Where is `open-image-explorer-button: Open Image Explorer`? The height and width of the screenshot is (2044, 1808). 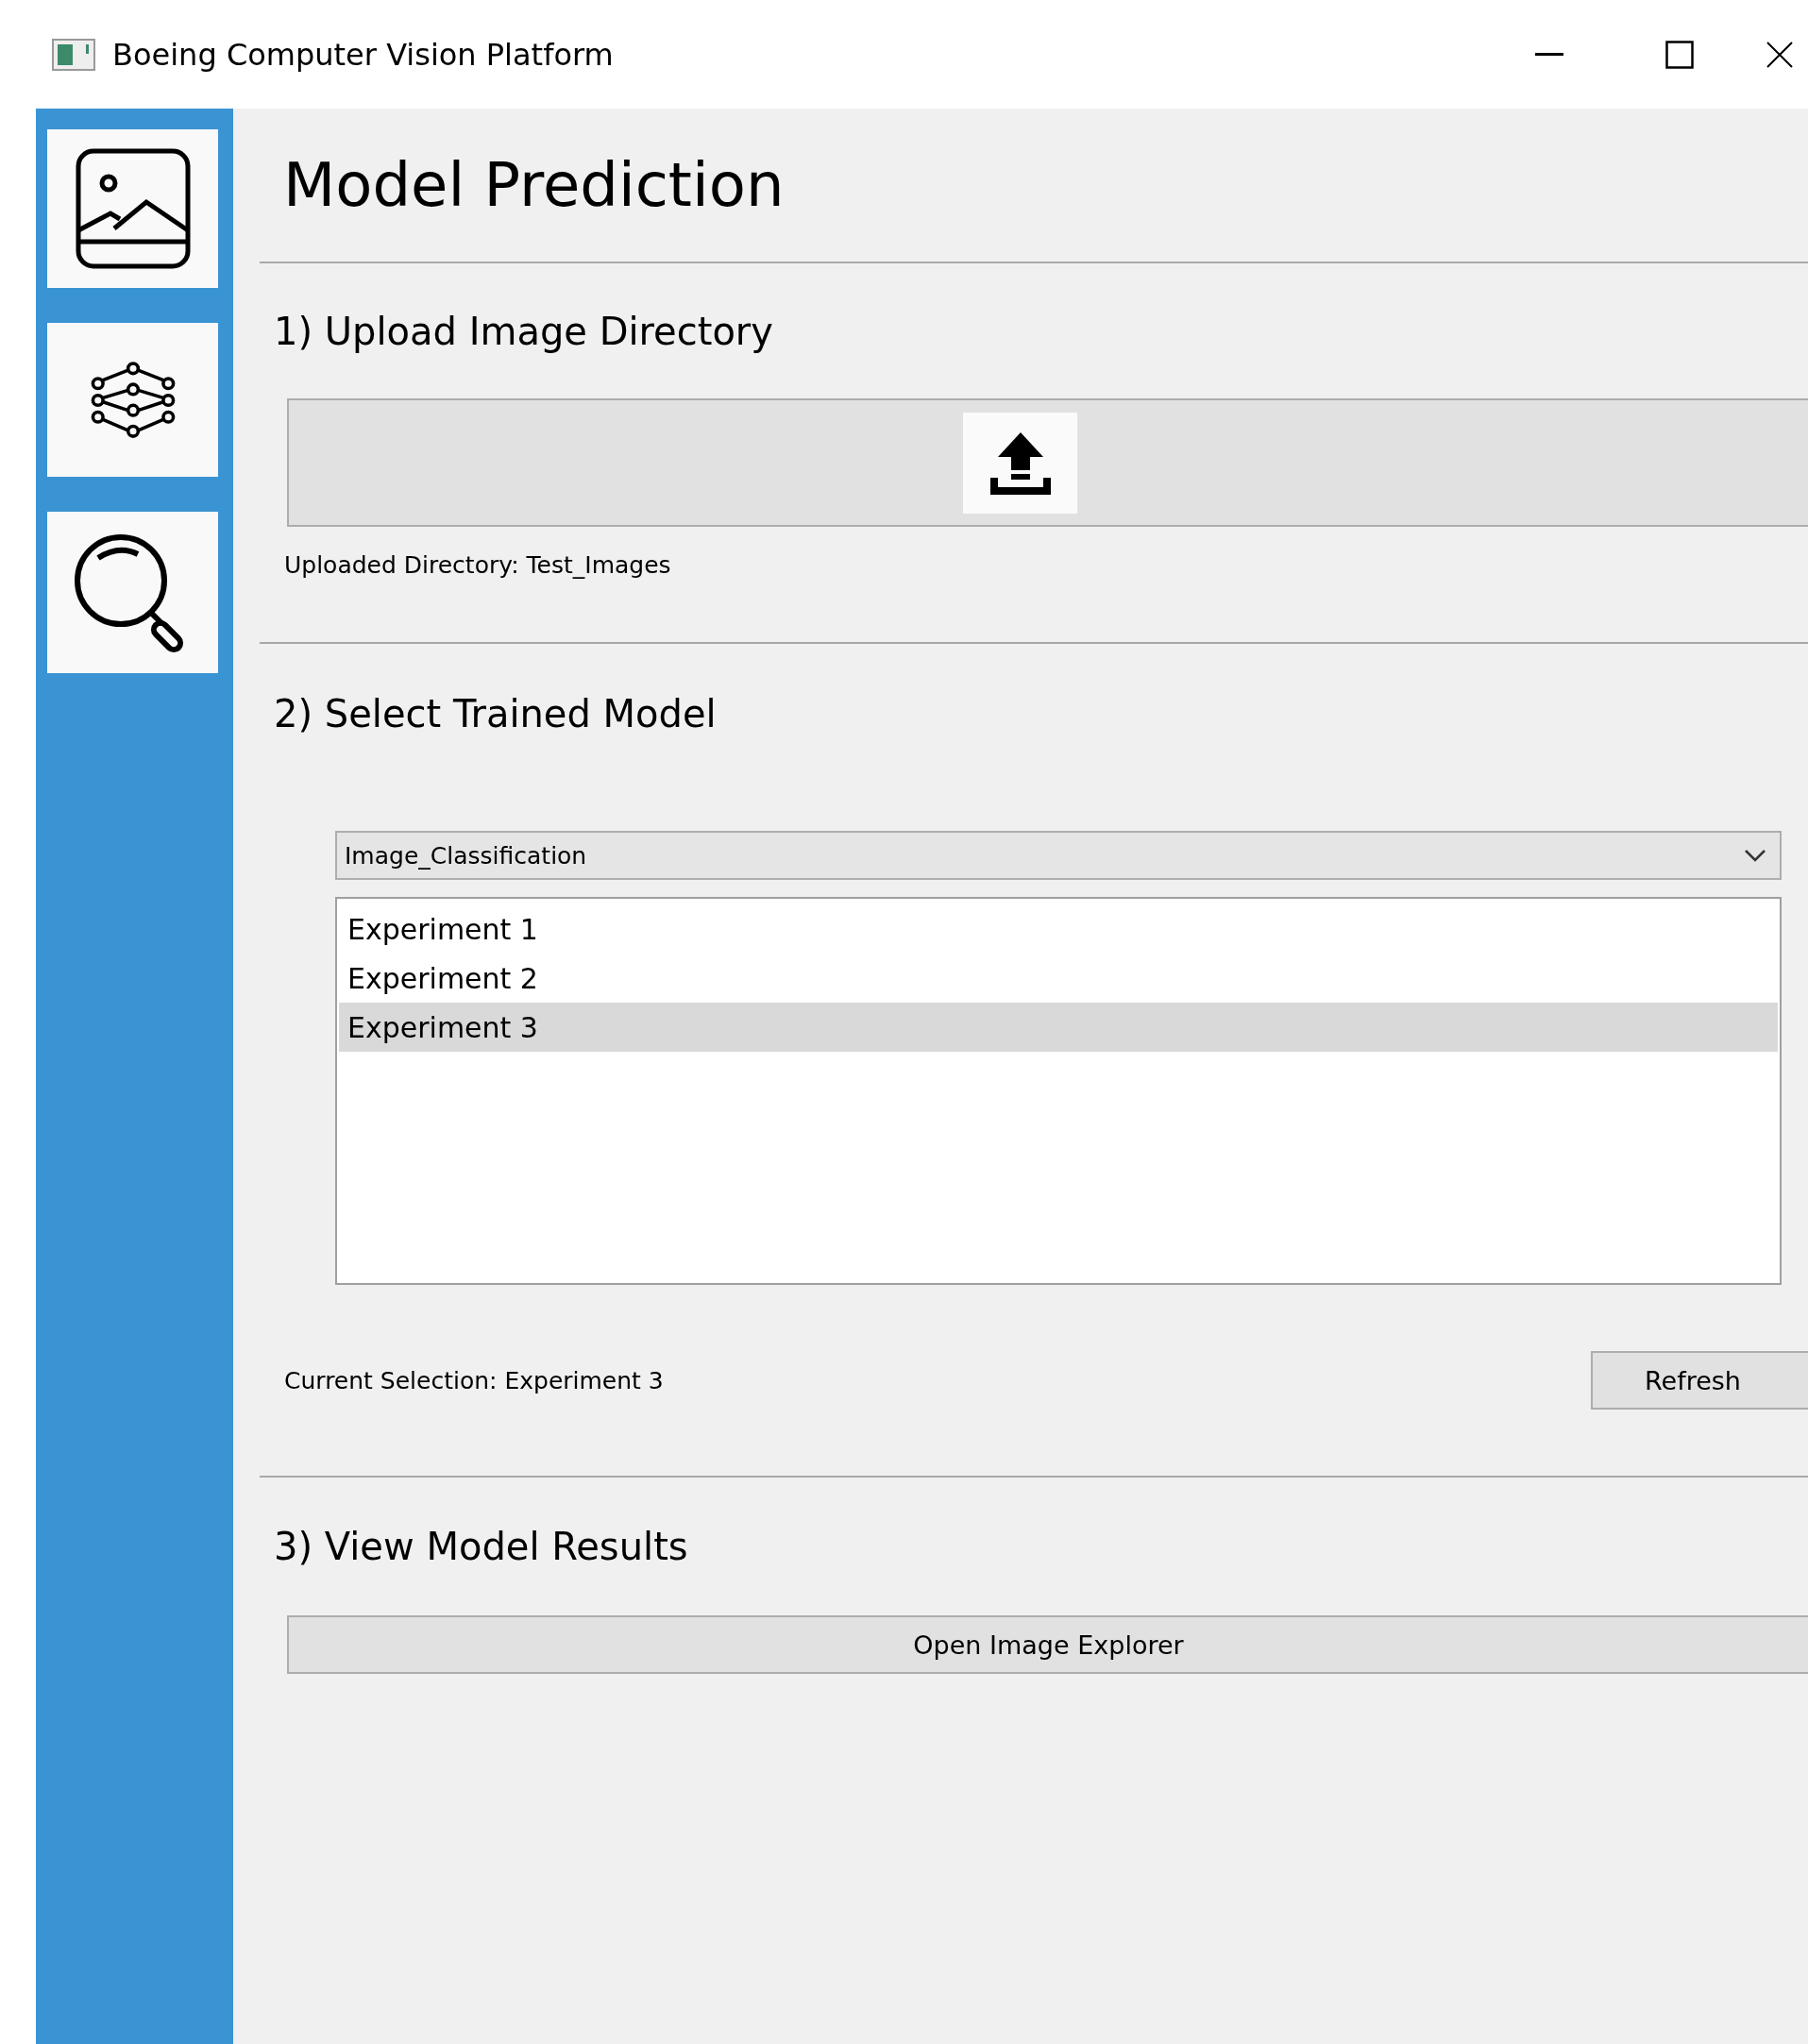 open-image-explorer-button: Open Image Explorer is located at coordinates (1047, 1645).